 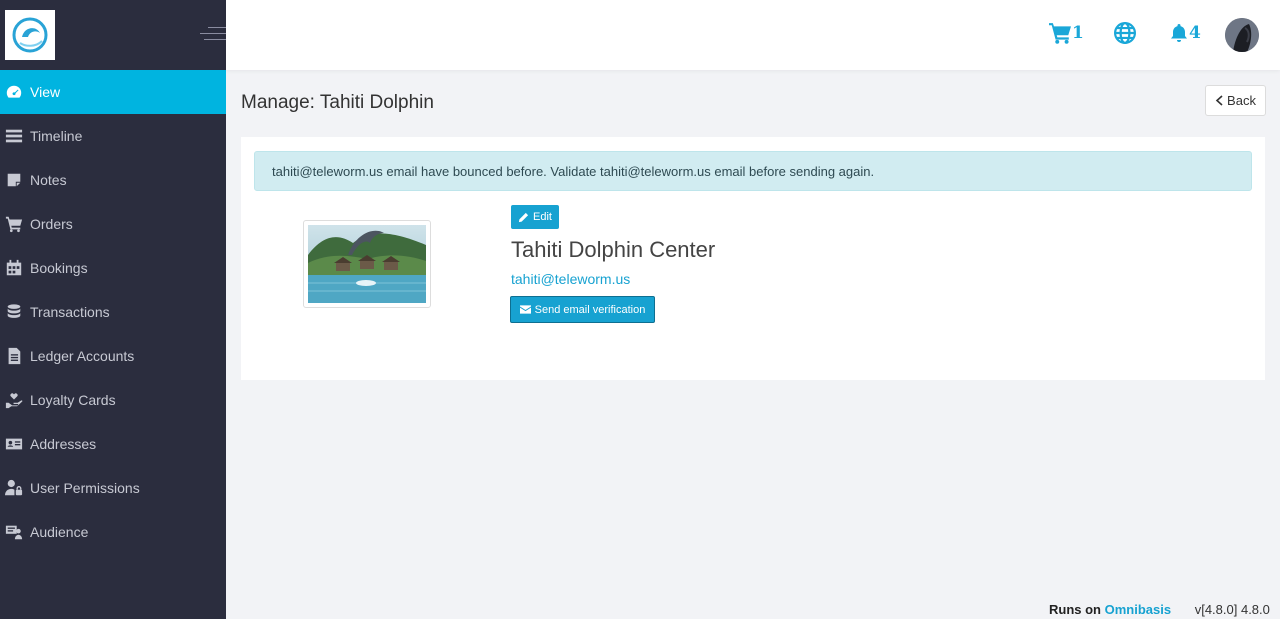 I want to click on language-button, so click(x=1125, y=33).